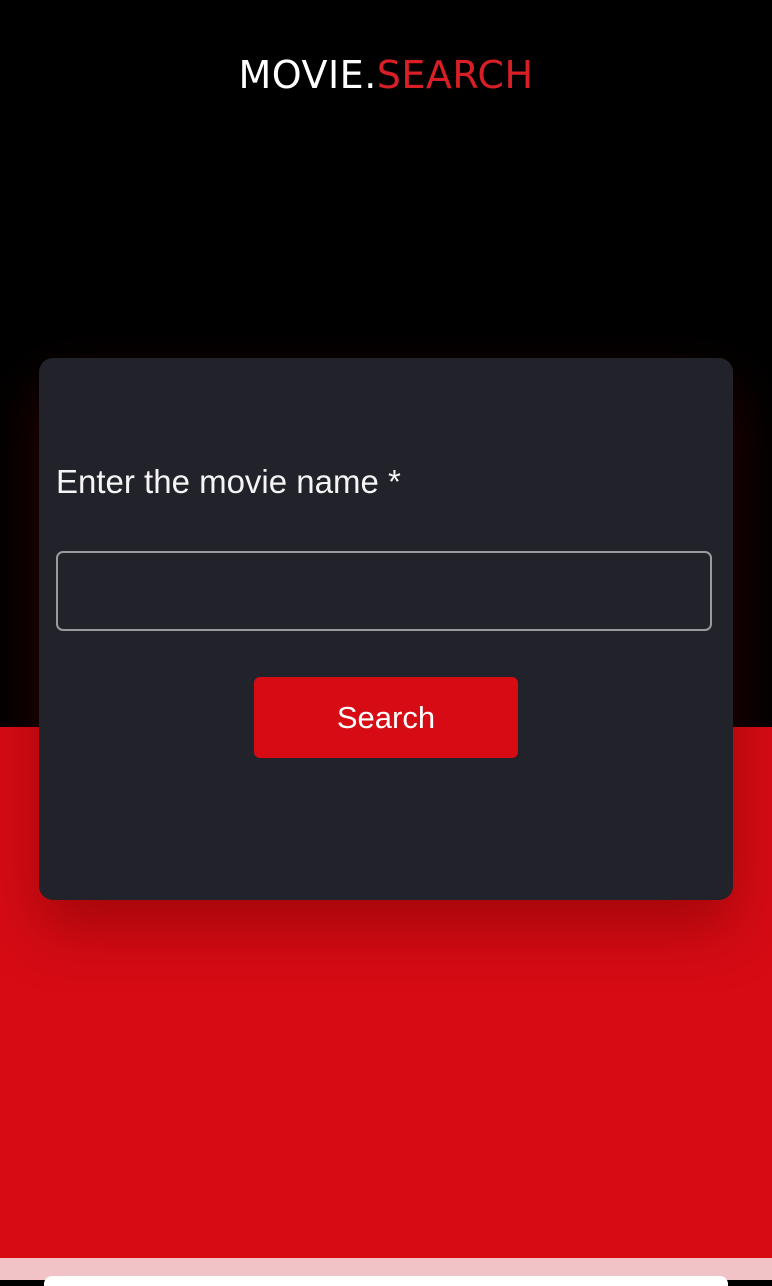 Image resolution: width=772 pixels, height=1286 pixels. I want to click on footer-strip, so click(386, 1272).